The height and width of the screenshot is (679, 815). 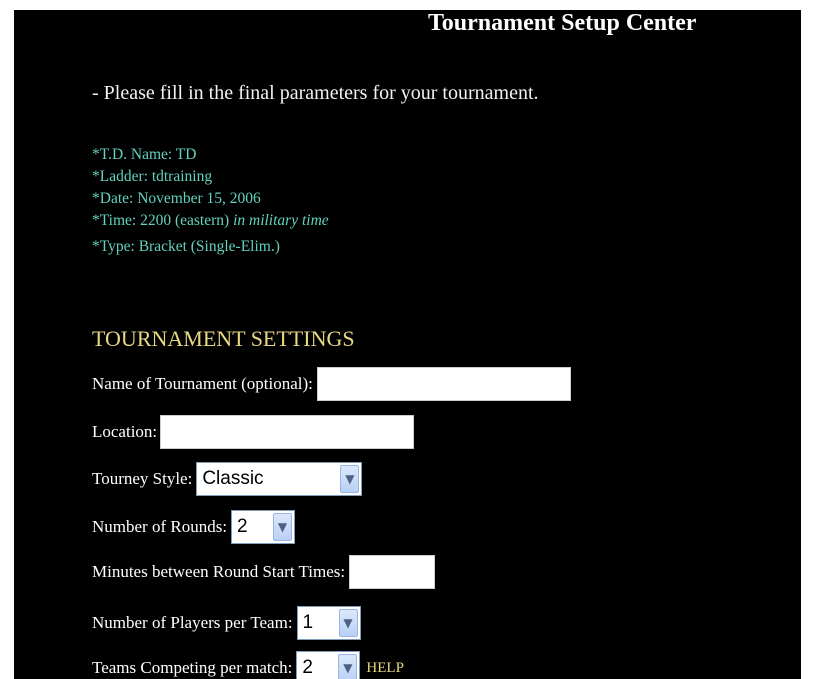 I want to click on teams-value: 2, so click(x=307, y=667).